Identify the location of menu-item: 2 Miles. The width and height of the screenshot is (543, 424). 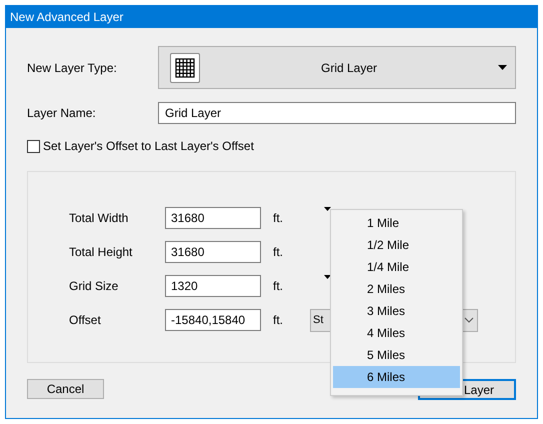
(396, 289).